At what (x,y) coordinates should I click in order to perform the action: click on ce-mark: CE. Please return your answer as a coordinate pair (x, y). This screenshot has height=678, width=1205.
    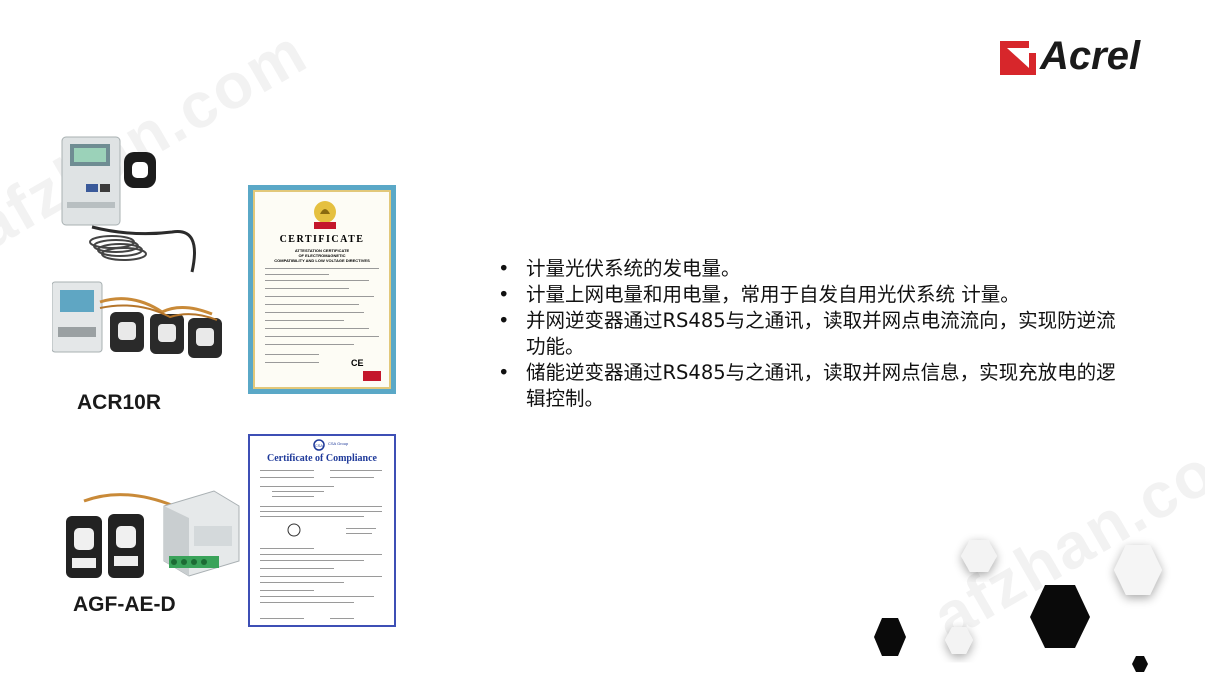
    Looking at the image, I should click on (357, 363).